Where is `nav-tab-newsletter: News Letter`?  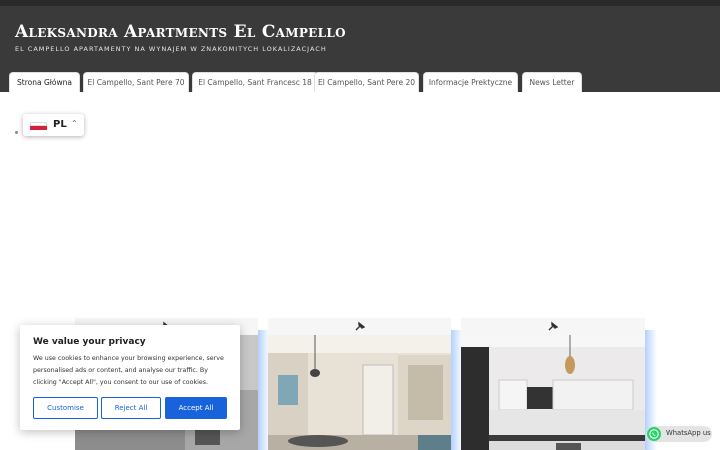
nav-tab-newsletter: News Letter is located at coordinates (552, 82).